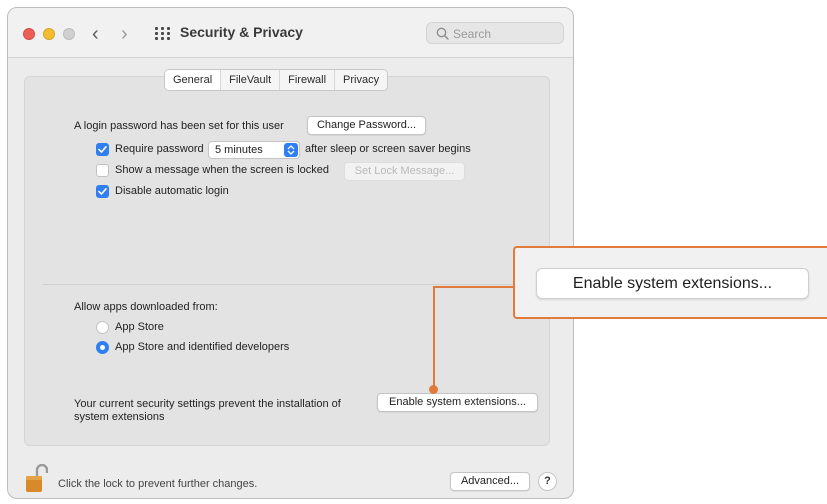 The image size is (827, 504). What do you see at coordinates (202, 347) in the screenshot?
I see `radio-app-store-identified-label: App Store and identified developers` at bounding box center [202, 347].